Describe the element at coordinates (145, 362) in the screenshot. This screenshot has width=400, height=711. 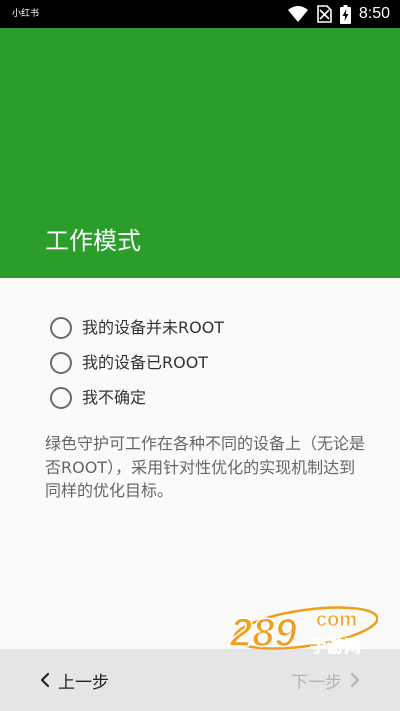
I see `option-label: 我的设备已ROOT` at that location.